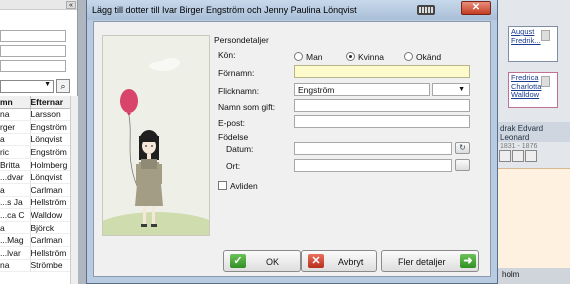 Image resolution: width=570 pixels, height=284 pixels. Describe the element at coordinates (531, 156) in the screenshot. I see `source-icon` at that location.